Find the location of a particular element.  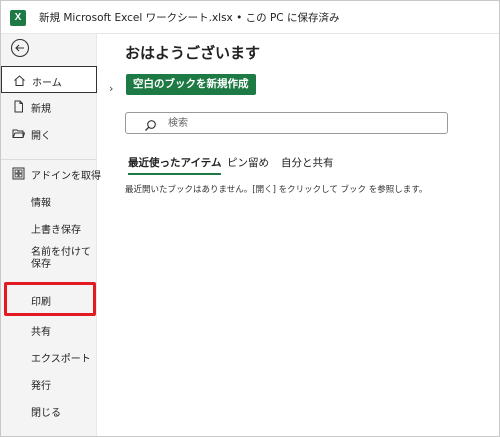

sidebar-item-save: 上書き保存 is located at coordinates (49, 227).